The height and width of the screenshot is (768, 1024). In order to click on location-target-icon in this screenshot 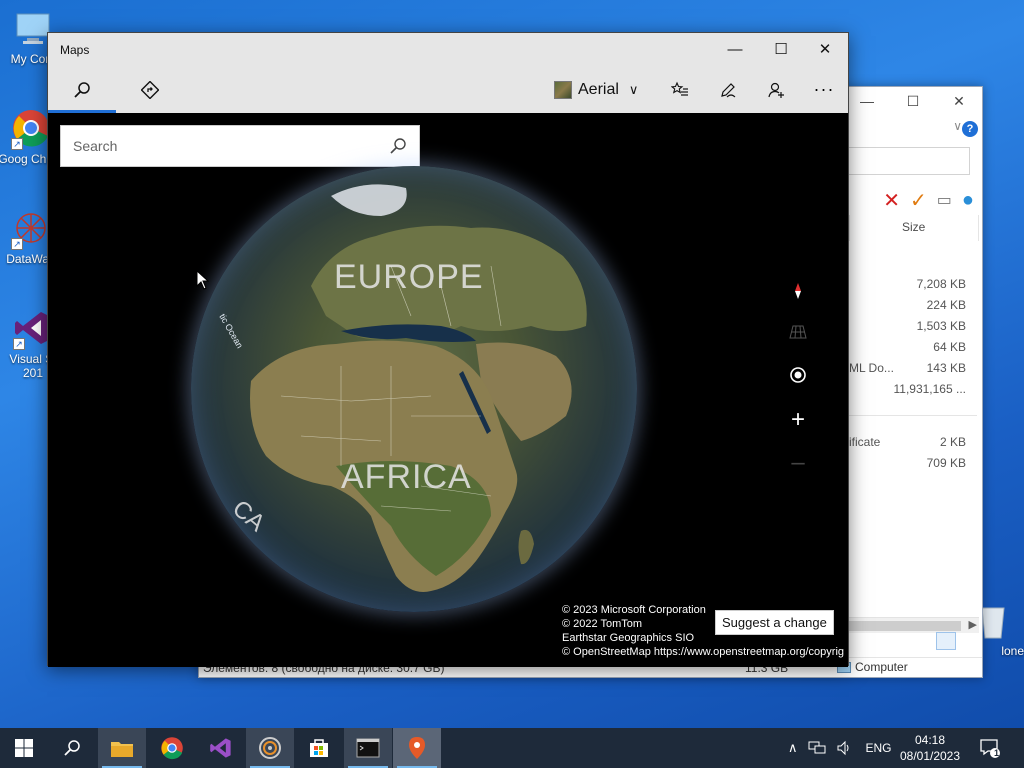, I will do `click(798, 375)`.